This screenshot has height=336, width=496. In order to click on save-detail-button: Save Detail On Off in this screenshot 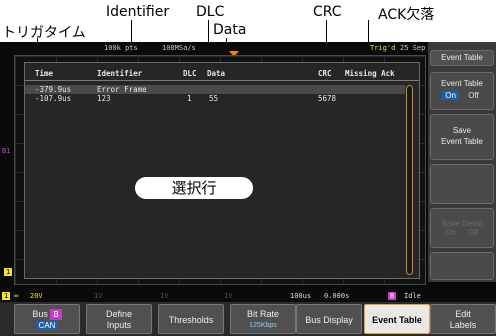, I will do `click(462, 228)`.